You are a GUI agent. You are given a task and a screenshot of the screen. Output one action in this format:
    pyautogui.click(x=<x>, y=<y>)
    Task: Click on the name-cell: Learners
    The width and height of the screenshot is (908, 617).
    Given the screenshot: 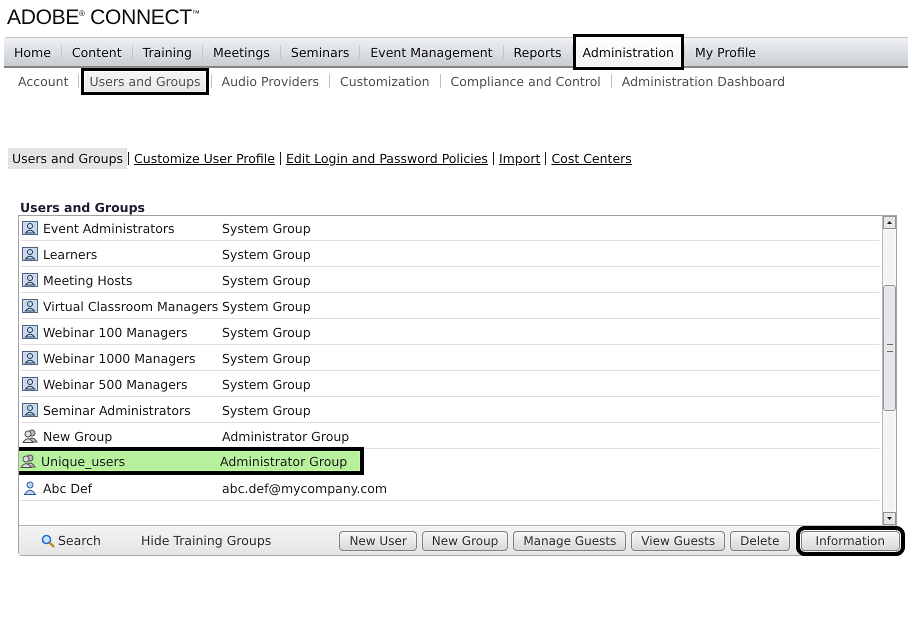 What is the action you would take?
    pyautogui.click(x=70, y=254)
    